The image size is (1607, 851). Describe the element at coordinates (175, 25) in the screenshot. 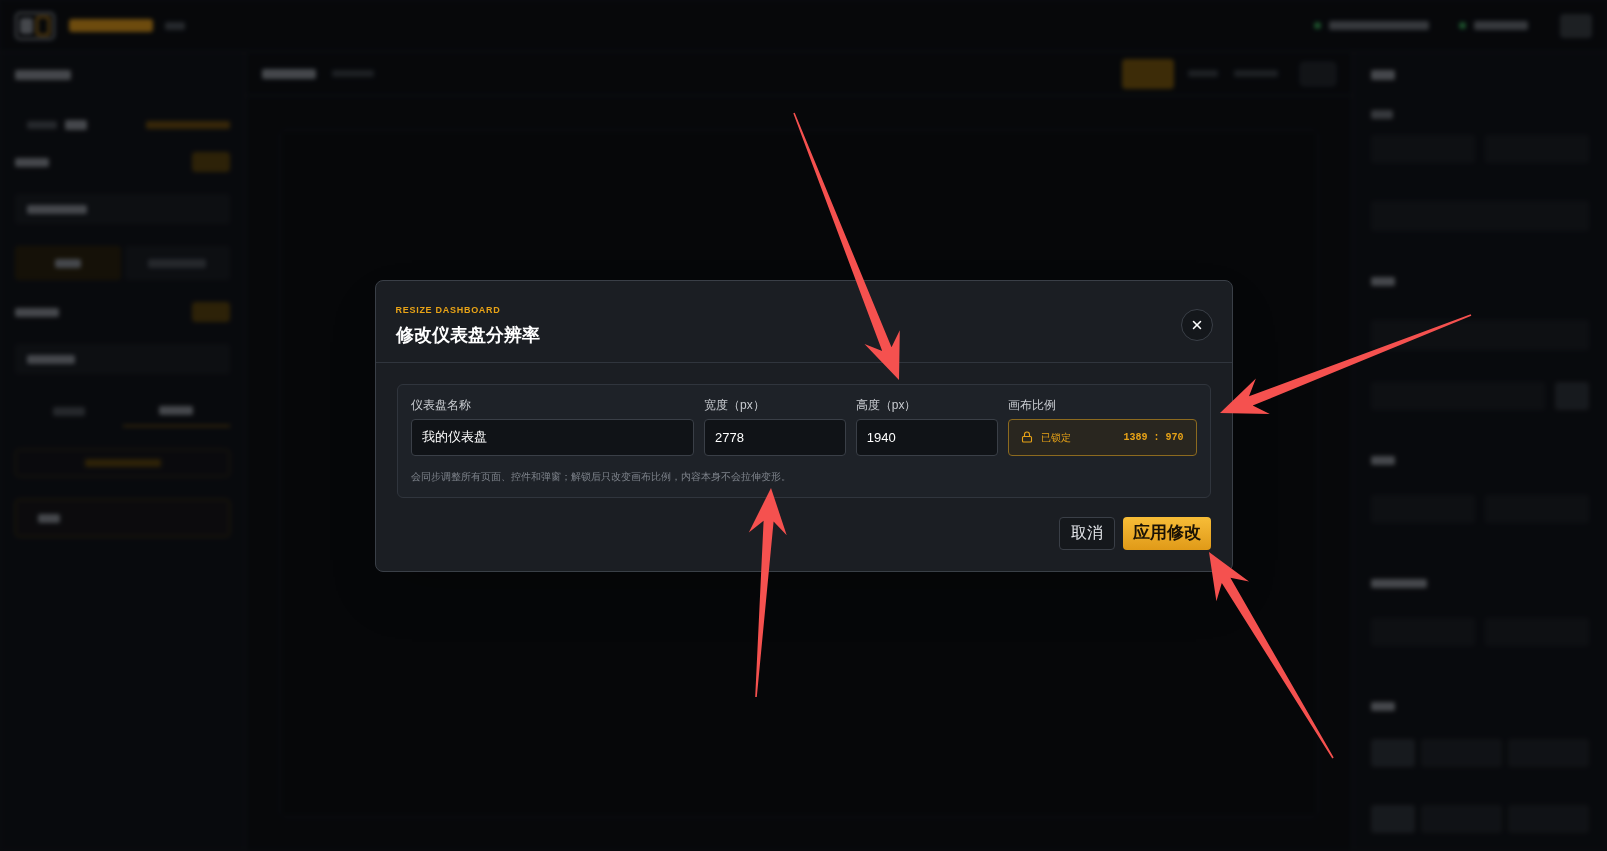

I see `blurred-tag` at that location.